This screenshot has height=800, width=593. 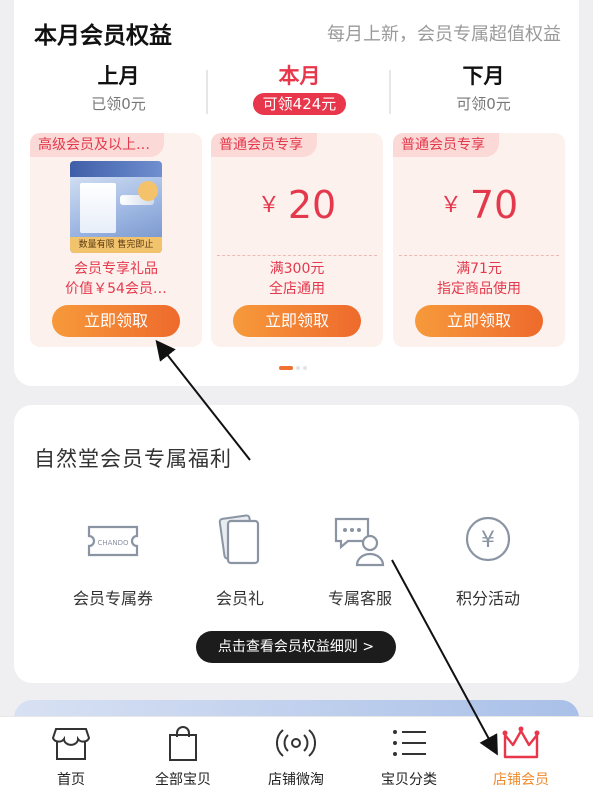 What do you see at coordinates (286, 368) in the screenshot?
I see `page-dot-active` at bounding box center [286, 368].